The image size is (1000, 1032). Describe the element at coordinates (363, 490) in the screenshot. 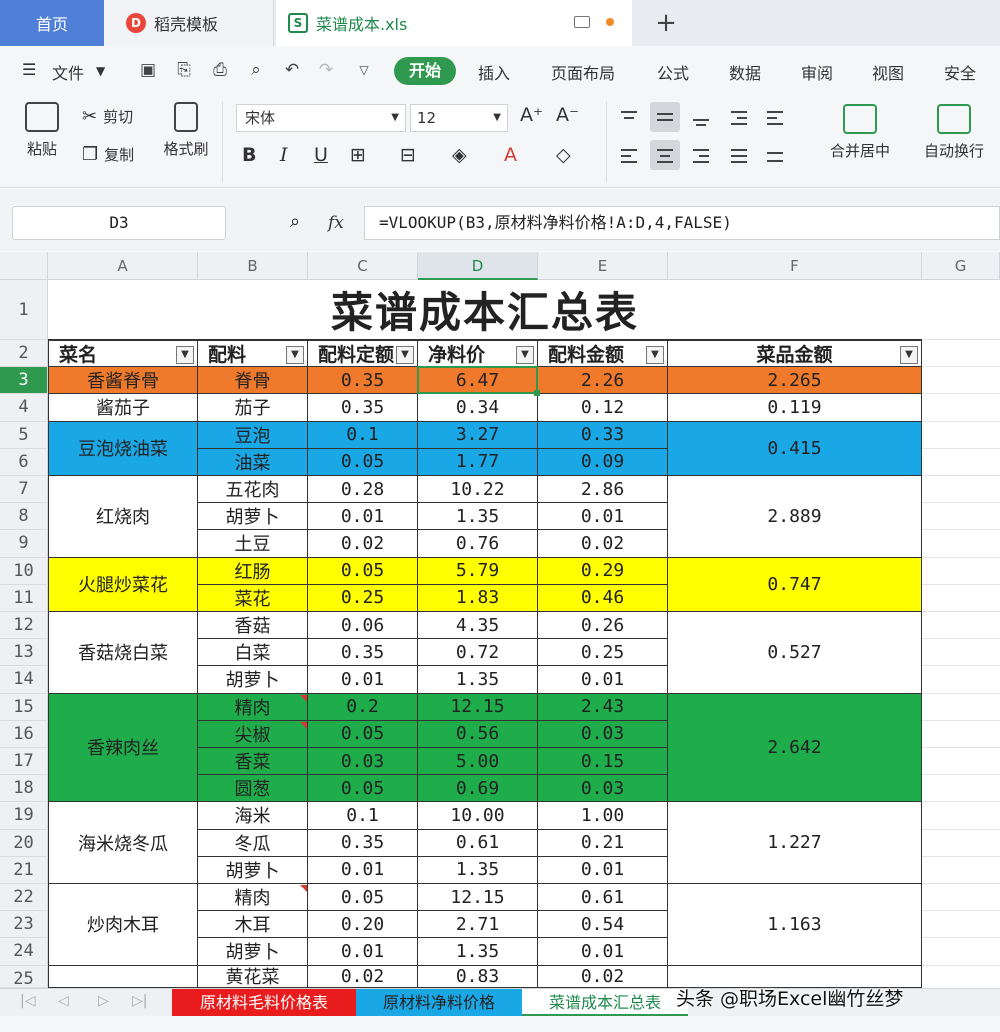

I see `quantity-cell: 0.28` at that location.